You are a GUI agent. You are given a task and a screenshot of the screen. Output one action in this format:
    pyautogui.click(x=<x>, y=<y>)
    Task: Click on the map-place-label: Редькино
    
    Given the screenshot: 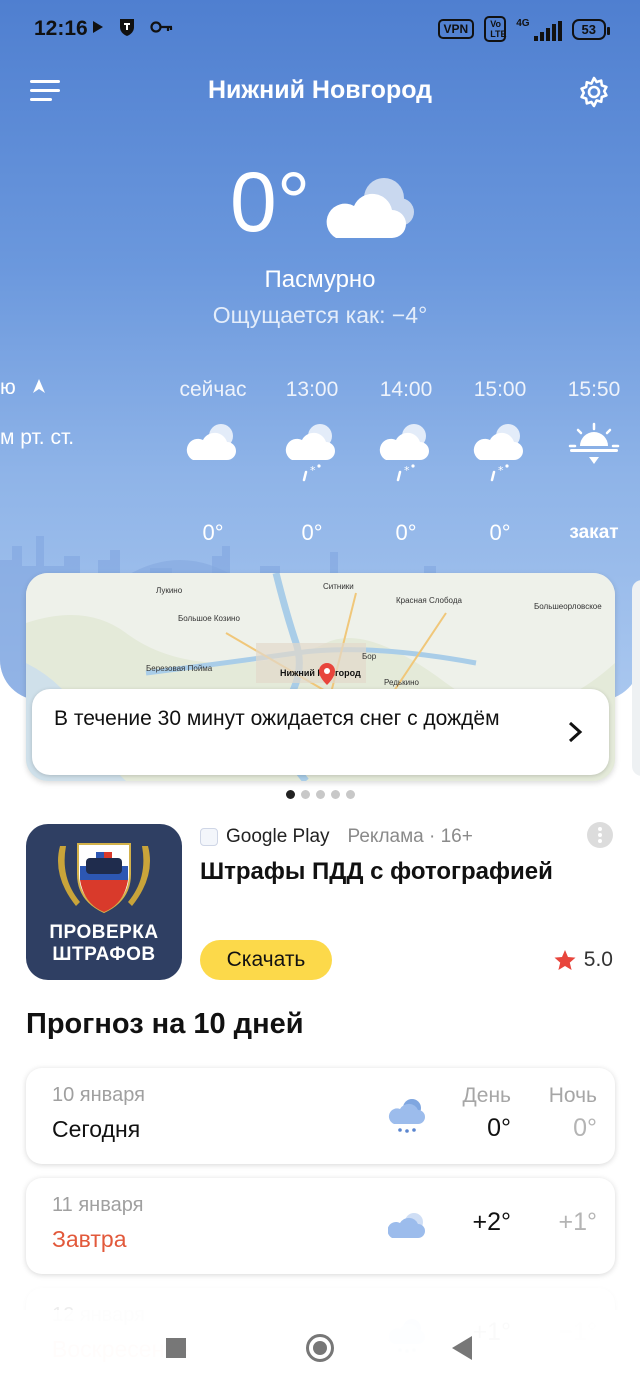 What is the action you would take?
    pyautogui.click(x=401, y=682)
    